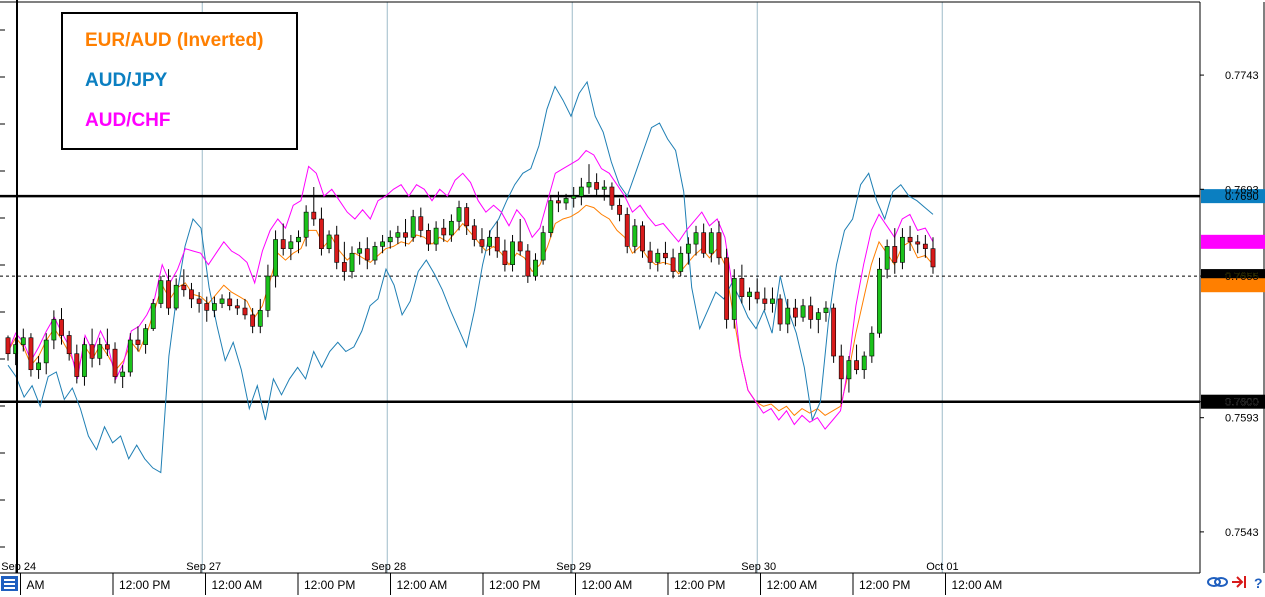  Describe the element at coordinates (128, 120) in the screenshot. I see `legend-item-aud-chf: AUD/CHF` at that location.